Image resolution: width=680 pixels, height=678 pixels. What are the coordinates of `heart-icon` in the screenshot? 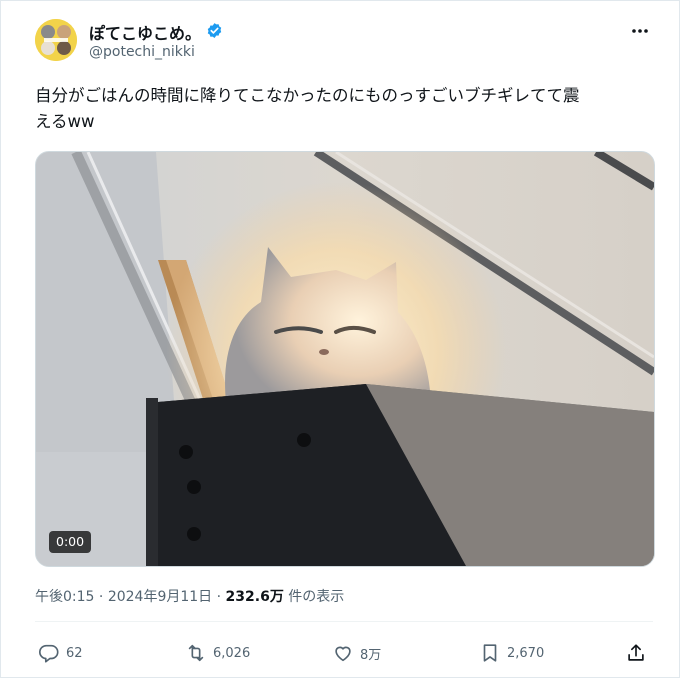 It's located at (343, 654).